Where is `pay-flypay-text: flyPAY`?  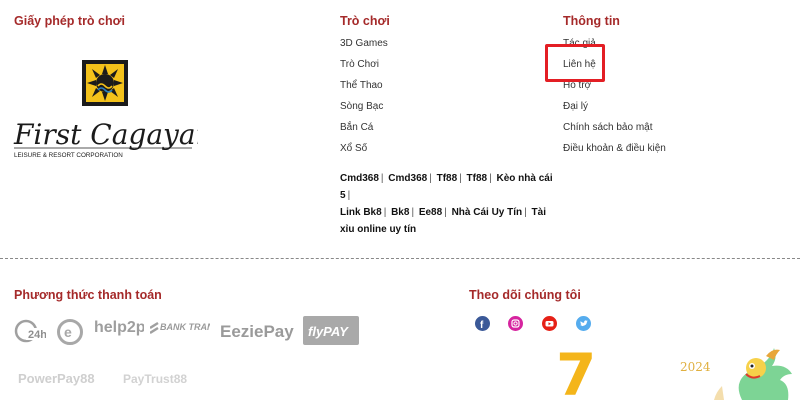 pay-flypay-text: flyPAY is located at coordinates (328, 331).